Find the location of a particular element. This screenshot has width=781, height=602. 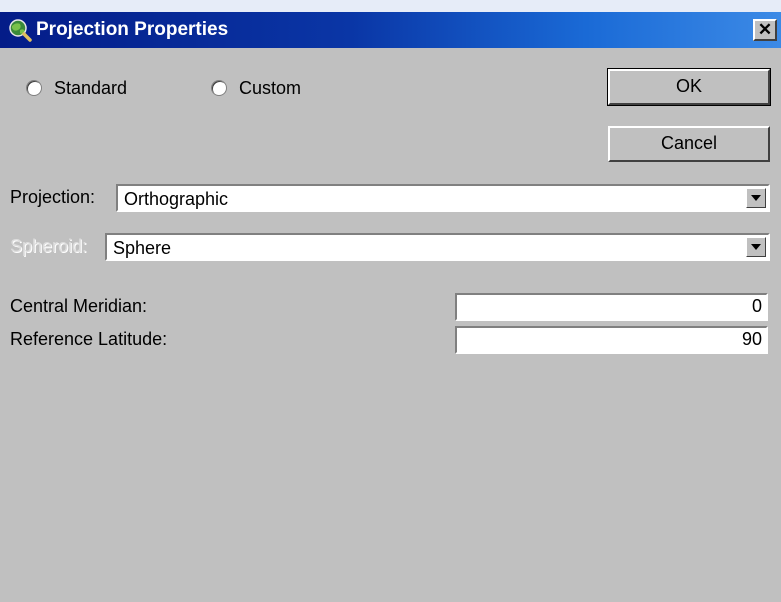

projection-dropdown-button is located at coordinates (756, 198).